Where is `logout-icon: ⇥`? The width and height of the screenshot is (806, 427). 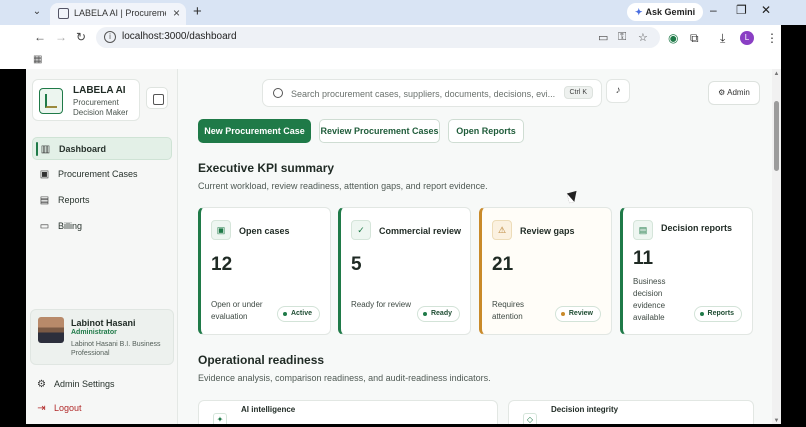 logout-icon: ⇥ is located at coordinates (41, 408).